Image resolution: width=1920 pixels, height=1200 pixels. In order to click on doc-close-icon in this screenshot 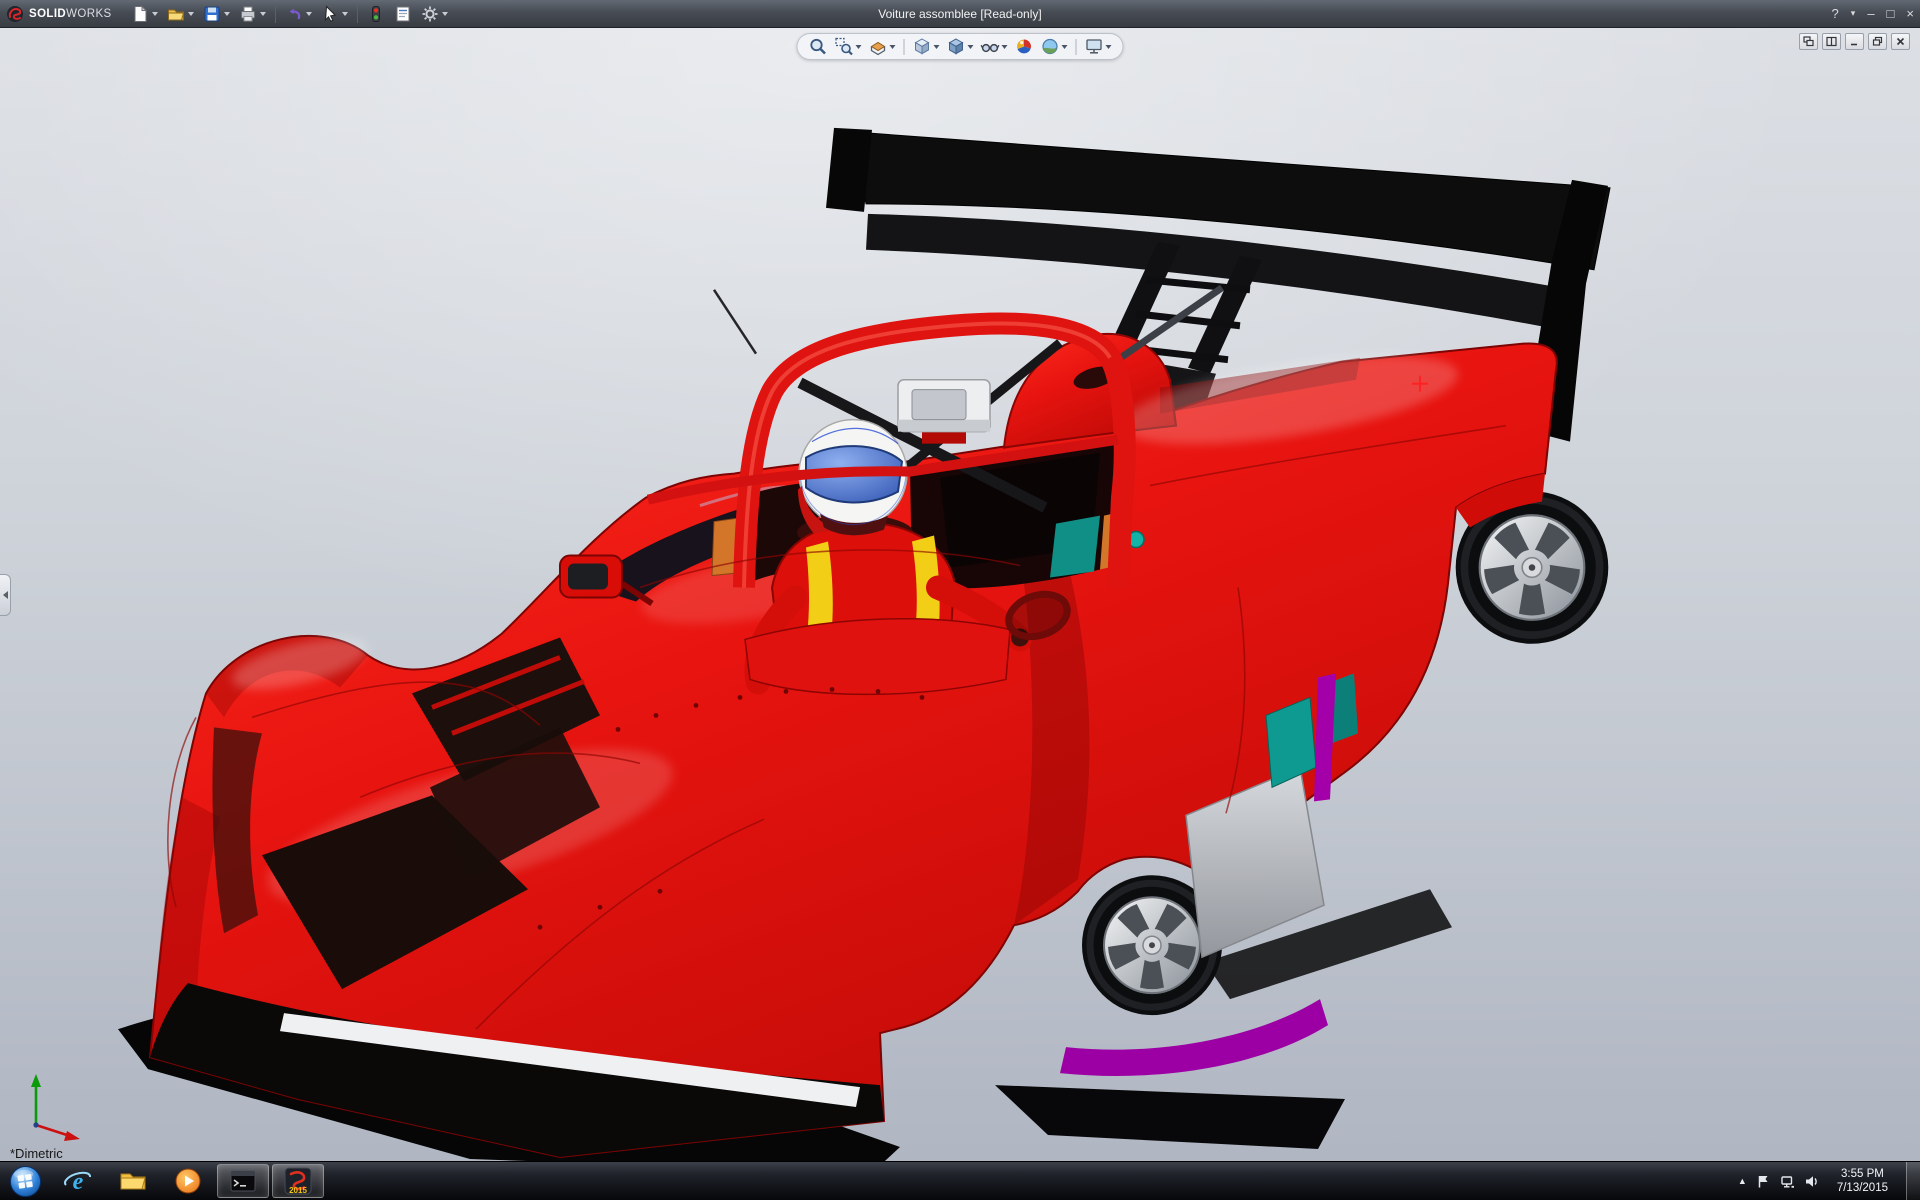, I will do `click(1900, 41)`.